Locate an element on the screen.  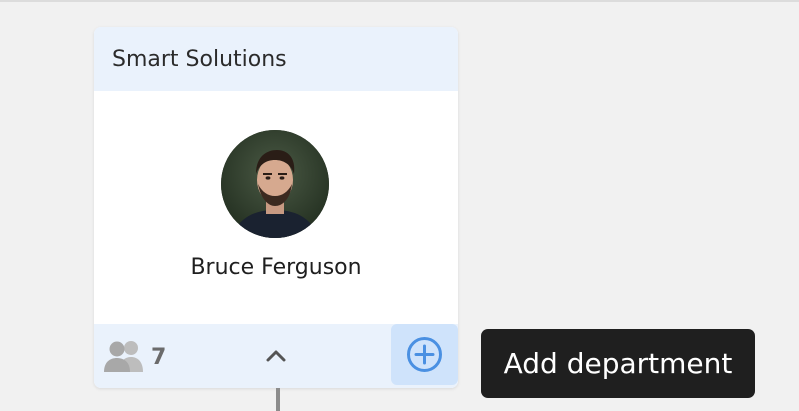
collapse-button is located at coordinates (276, 356).